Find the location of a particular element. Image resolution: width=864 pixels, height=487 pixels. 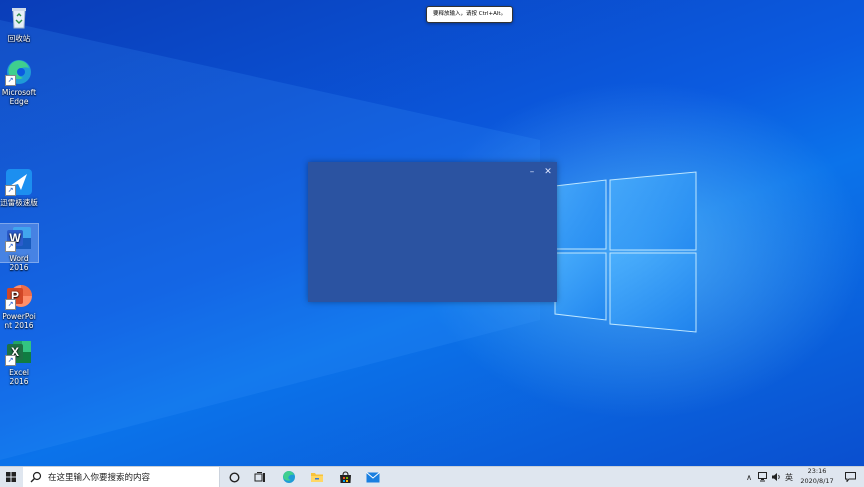

desktop-icon-label: PowerPoint 2016 is located at coordinates (19, 321).